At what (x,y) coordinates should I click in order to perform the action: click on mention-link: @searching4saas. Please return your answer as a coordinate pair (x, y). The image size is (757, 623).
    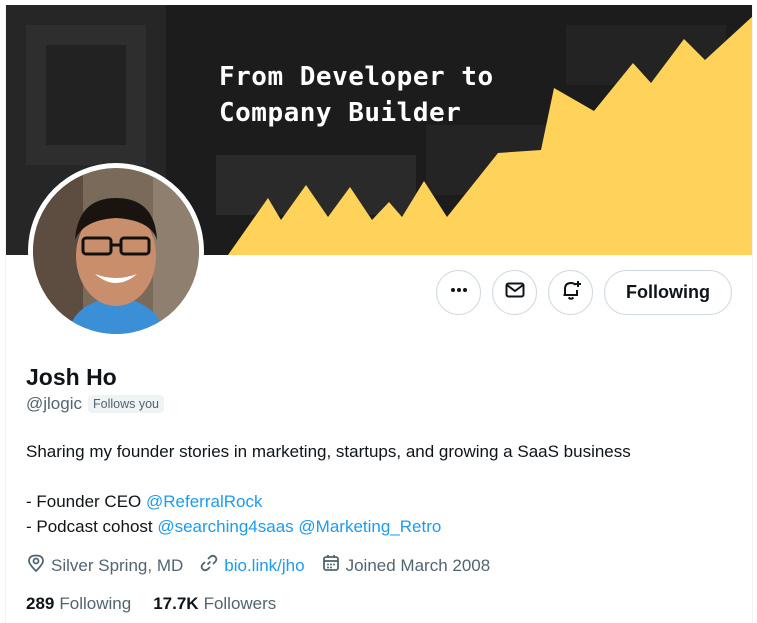
    Looking at the image, I should click on (225, 526).